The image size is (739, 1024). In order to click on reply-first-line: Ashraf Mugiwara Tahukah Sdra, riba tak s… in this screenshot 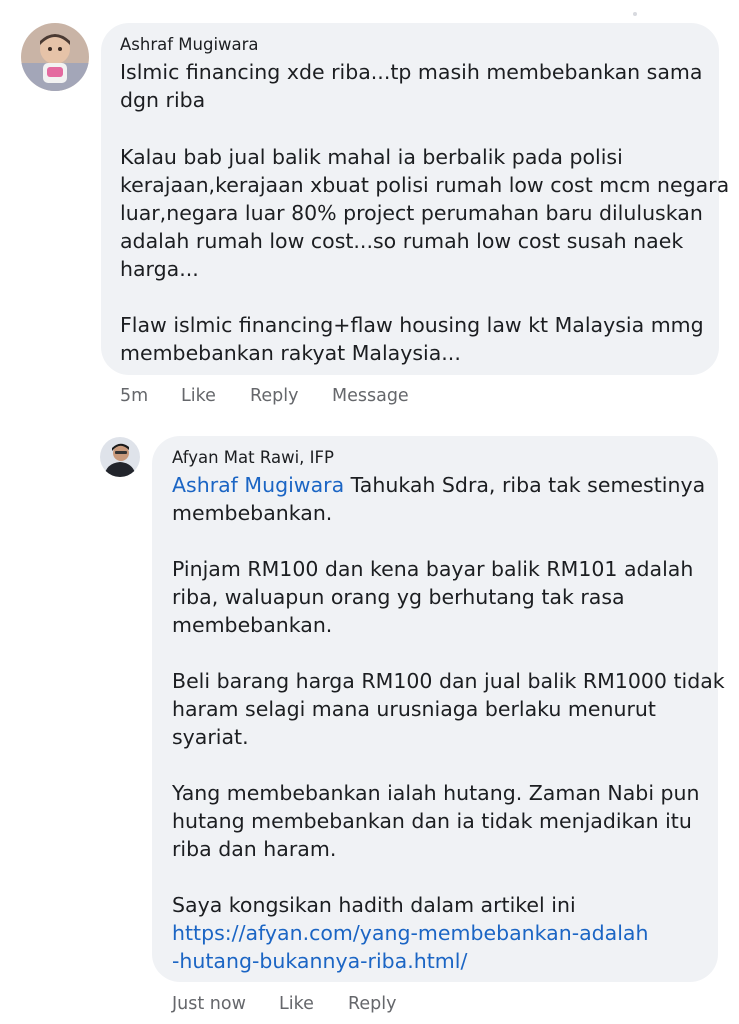, I will do `click(438, 485)`.